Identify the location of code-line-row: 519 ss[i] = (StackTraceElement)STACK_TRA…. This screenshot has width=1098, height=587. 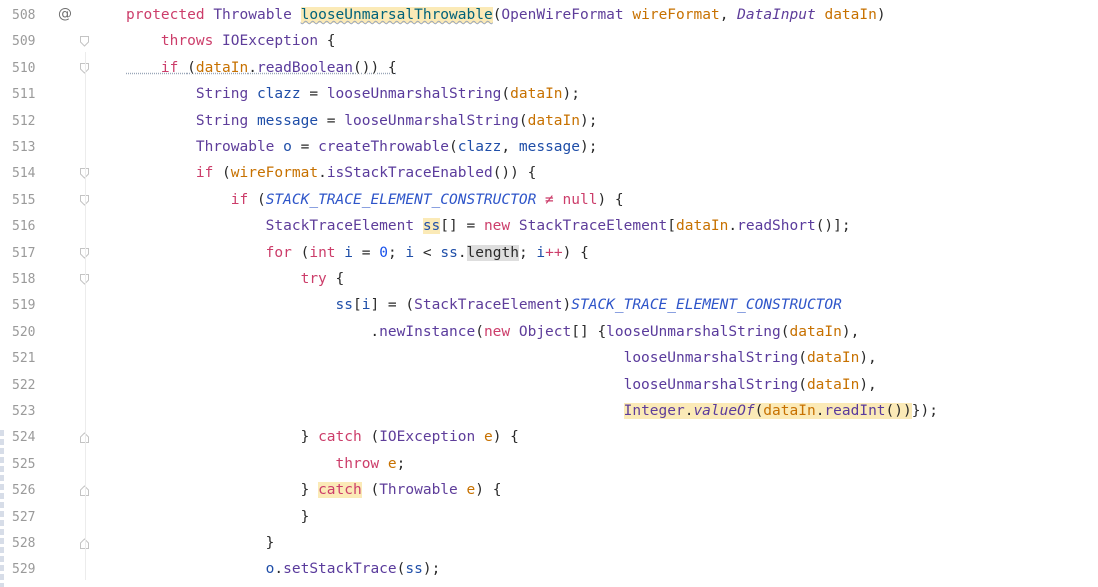
(549, 307).